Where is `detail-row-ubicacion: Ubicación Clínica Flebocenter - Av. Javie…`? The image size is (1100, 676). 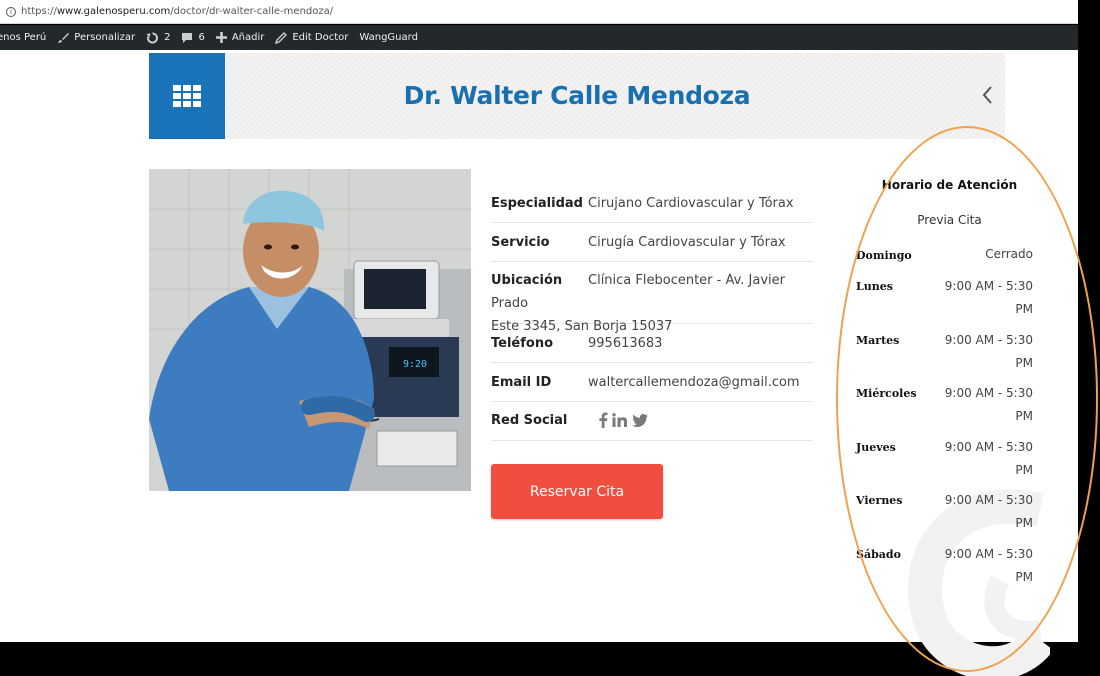
detail-row-ubicacion: Ubicación Clínica Flebocenter - Av. Javie… is located at coordinates (652, 298).